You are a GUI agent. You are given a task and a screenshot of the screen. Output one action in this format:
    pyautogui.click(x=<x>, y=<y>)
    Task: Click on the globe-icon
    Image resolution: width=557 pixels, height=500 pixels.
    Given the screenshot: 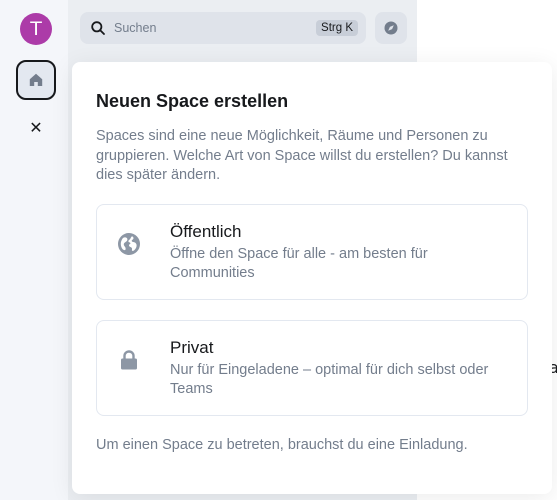 What is the action you would take?
    pyautogui.click(x=129, y=244)
    